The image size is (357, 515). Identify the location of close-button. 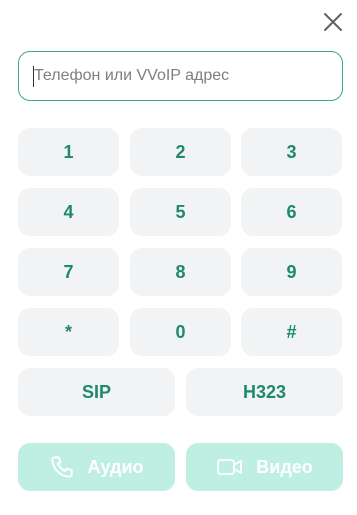
(333, 22).